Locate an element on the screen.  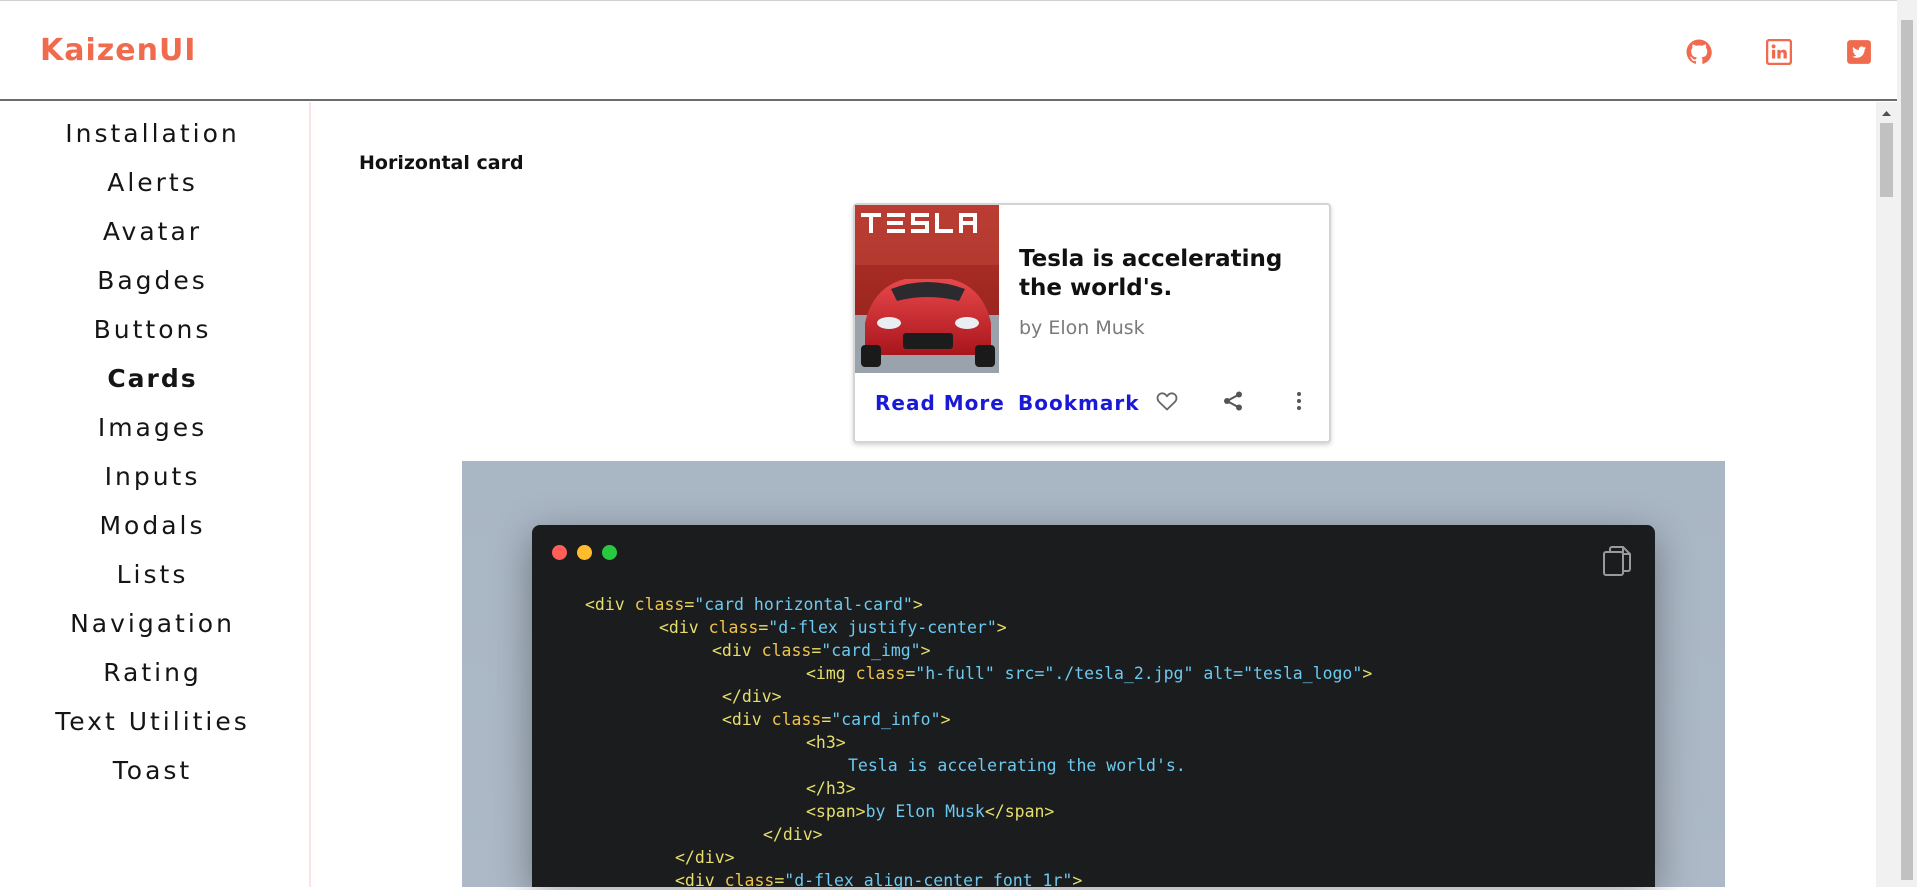
card-subtitle: by Elon Musk is located at coordinates (1082, 328).